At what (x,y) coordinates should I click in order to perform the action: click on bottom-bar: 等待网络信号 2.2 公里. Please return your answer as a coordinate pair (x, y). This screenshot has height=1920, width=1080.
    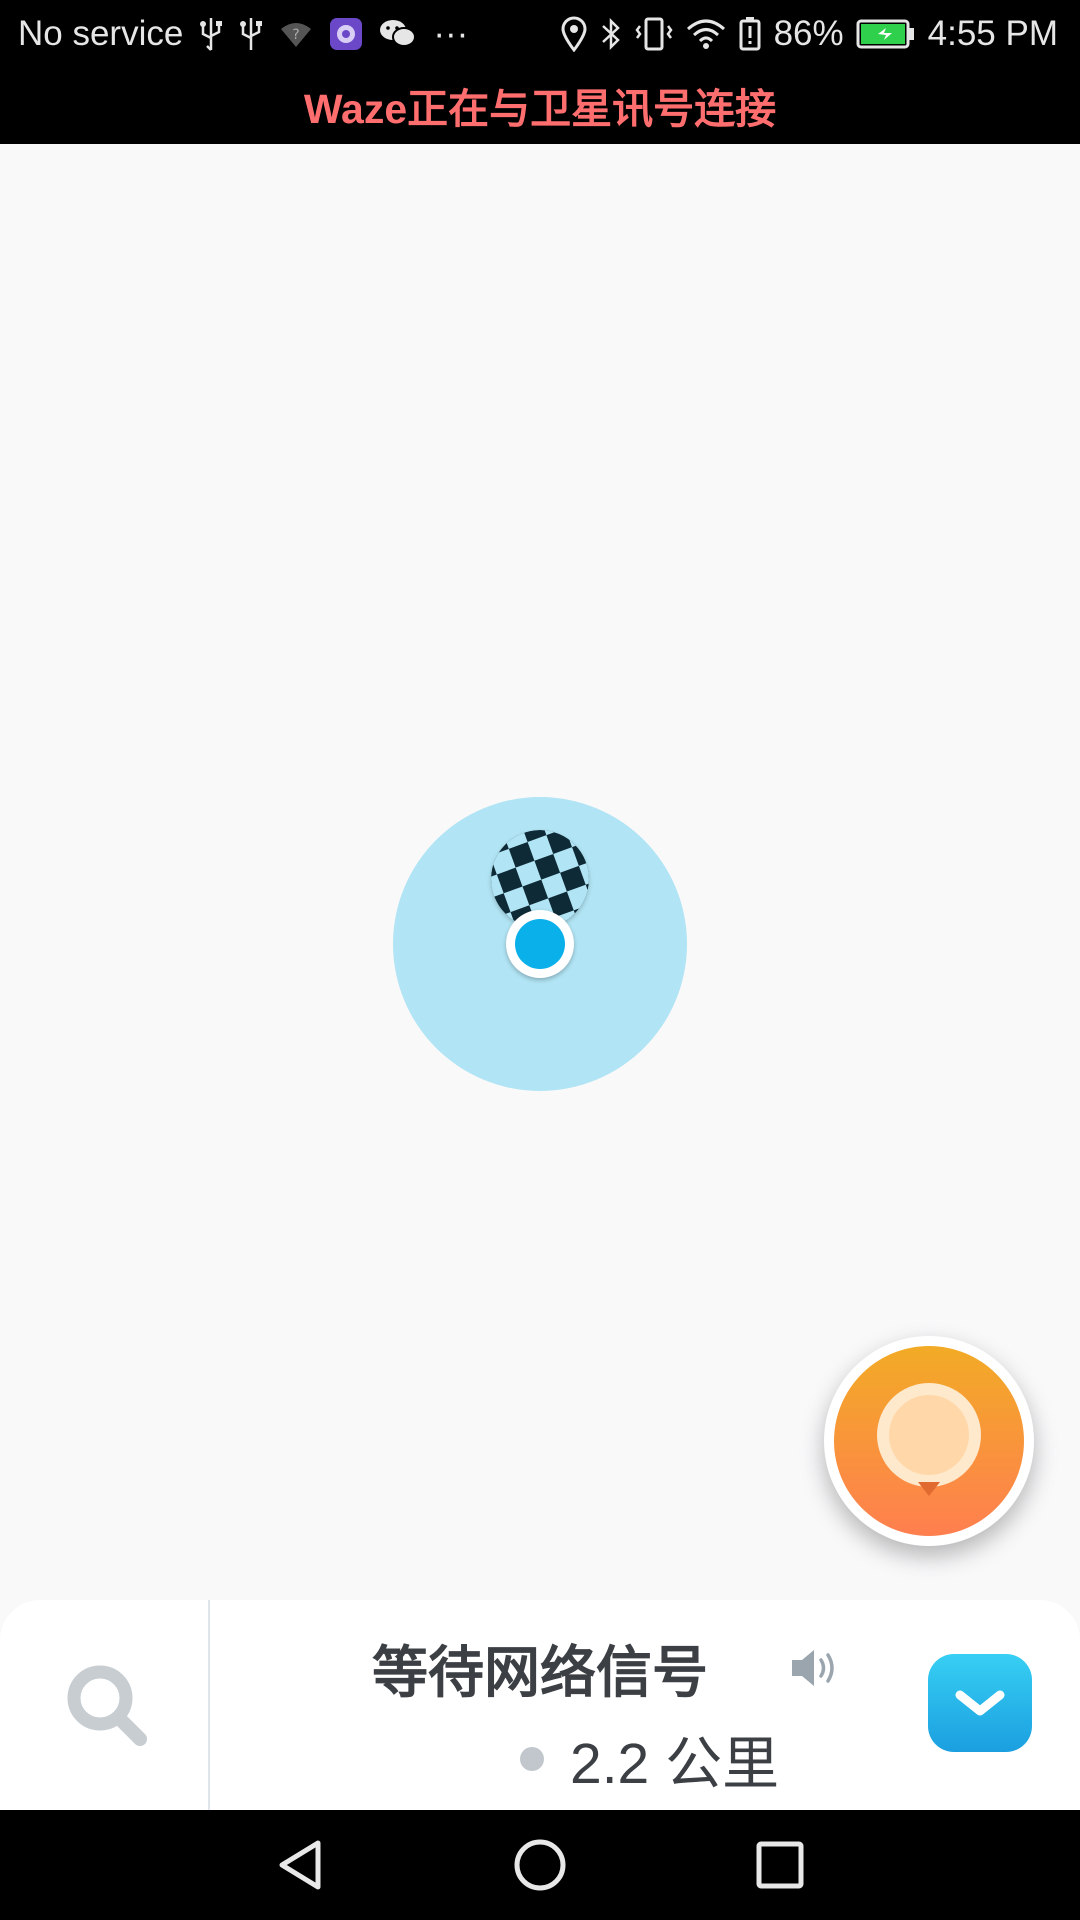
    Looking at the image, I should click on (540, 1705).